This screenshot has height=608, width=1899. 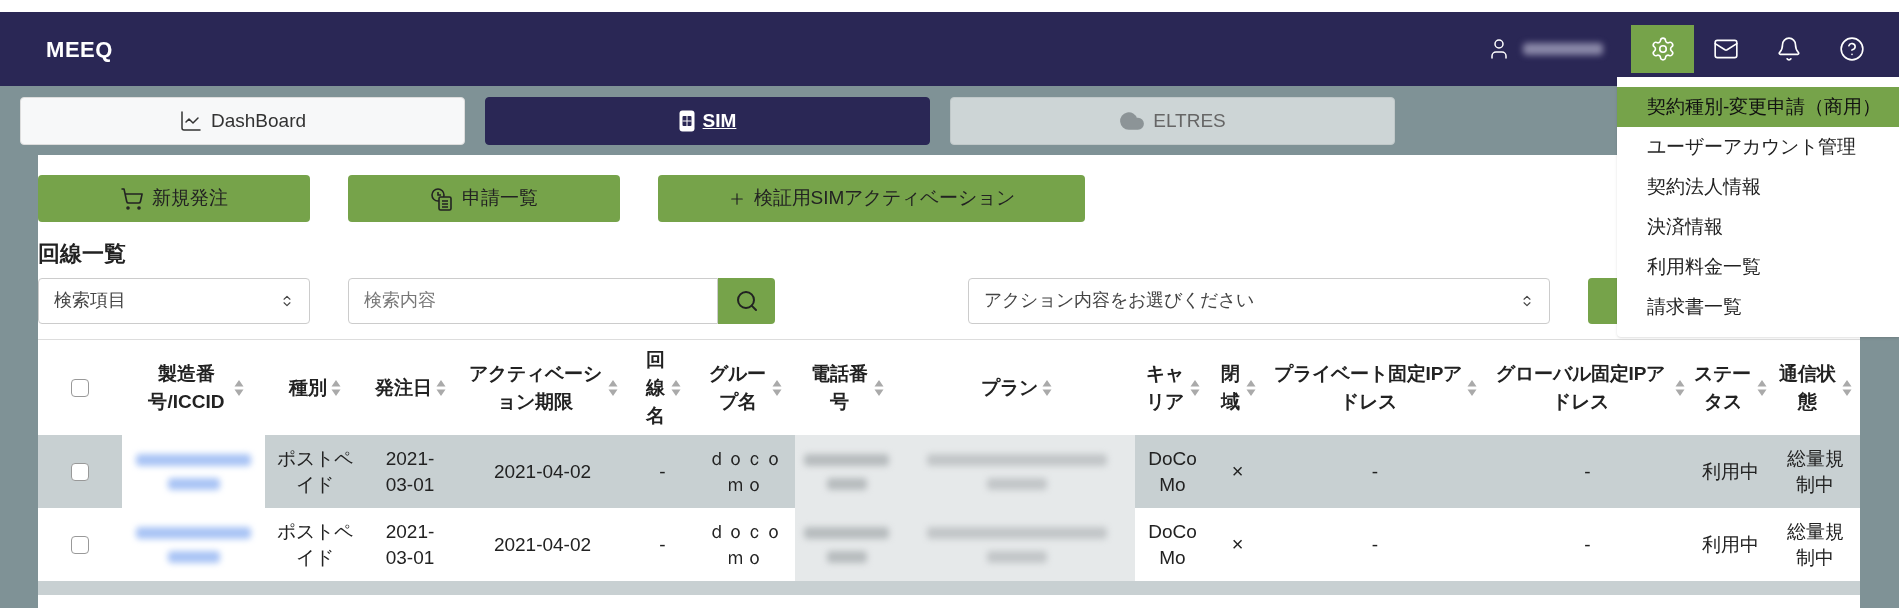 What do you see at coordinates (1758, 307) in the screenshot?
I see `menu-item: 請求書一覧` at bounding box center [1758, 307].